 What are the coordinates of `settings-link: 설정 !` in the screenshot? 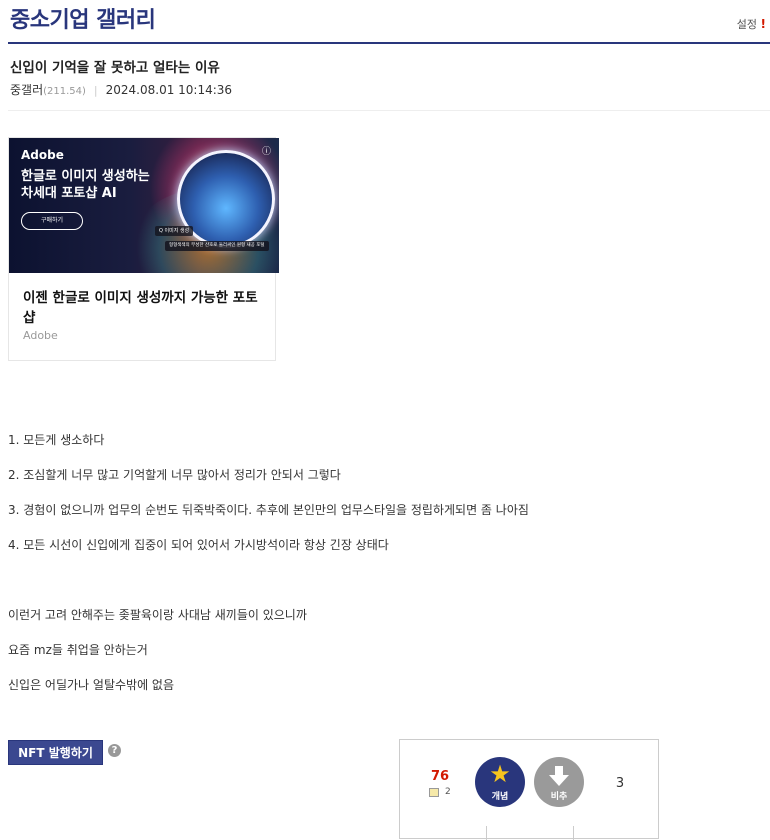 It's located at (751, 24).